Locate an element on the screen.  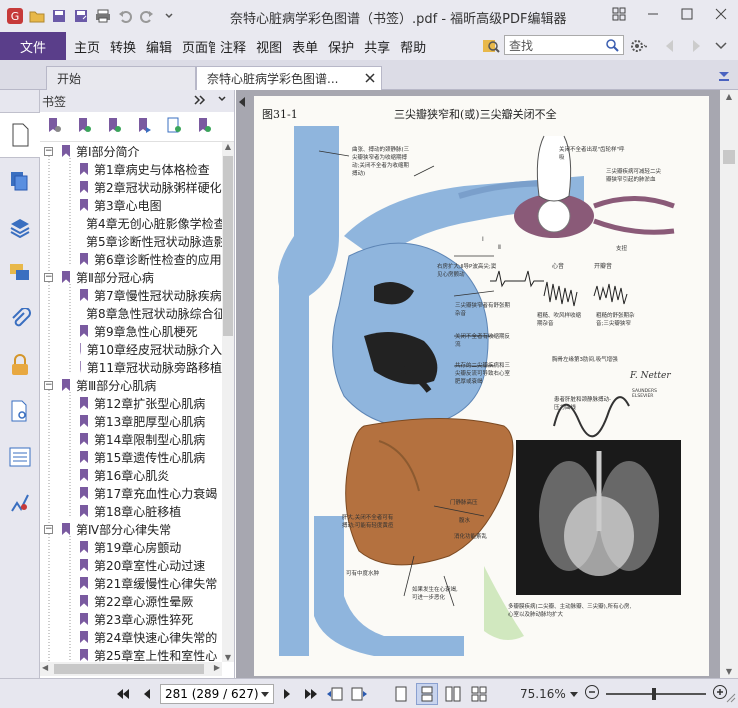
customize-qa-chevron-icon is located at coordinates (169, 16).